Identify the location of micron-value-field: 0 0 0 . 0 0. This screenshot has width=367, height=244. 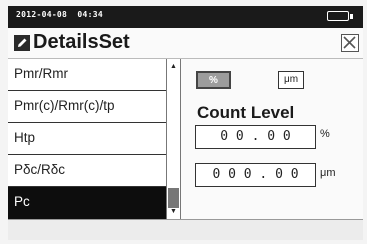
(255, 175).